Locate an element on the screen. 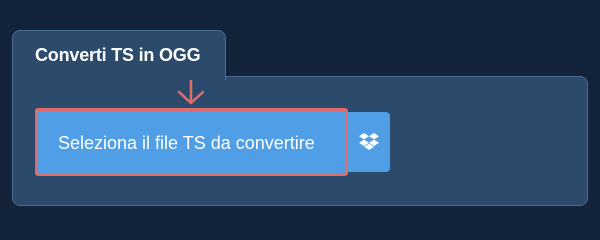 The width and height of the screenshot is (600, 240). dropbox-button is located at coordinates (369, 142).